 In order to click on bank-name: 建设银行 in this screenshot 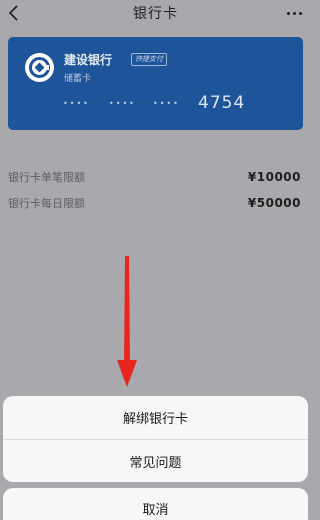, I will do `click(88, 60)`.